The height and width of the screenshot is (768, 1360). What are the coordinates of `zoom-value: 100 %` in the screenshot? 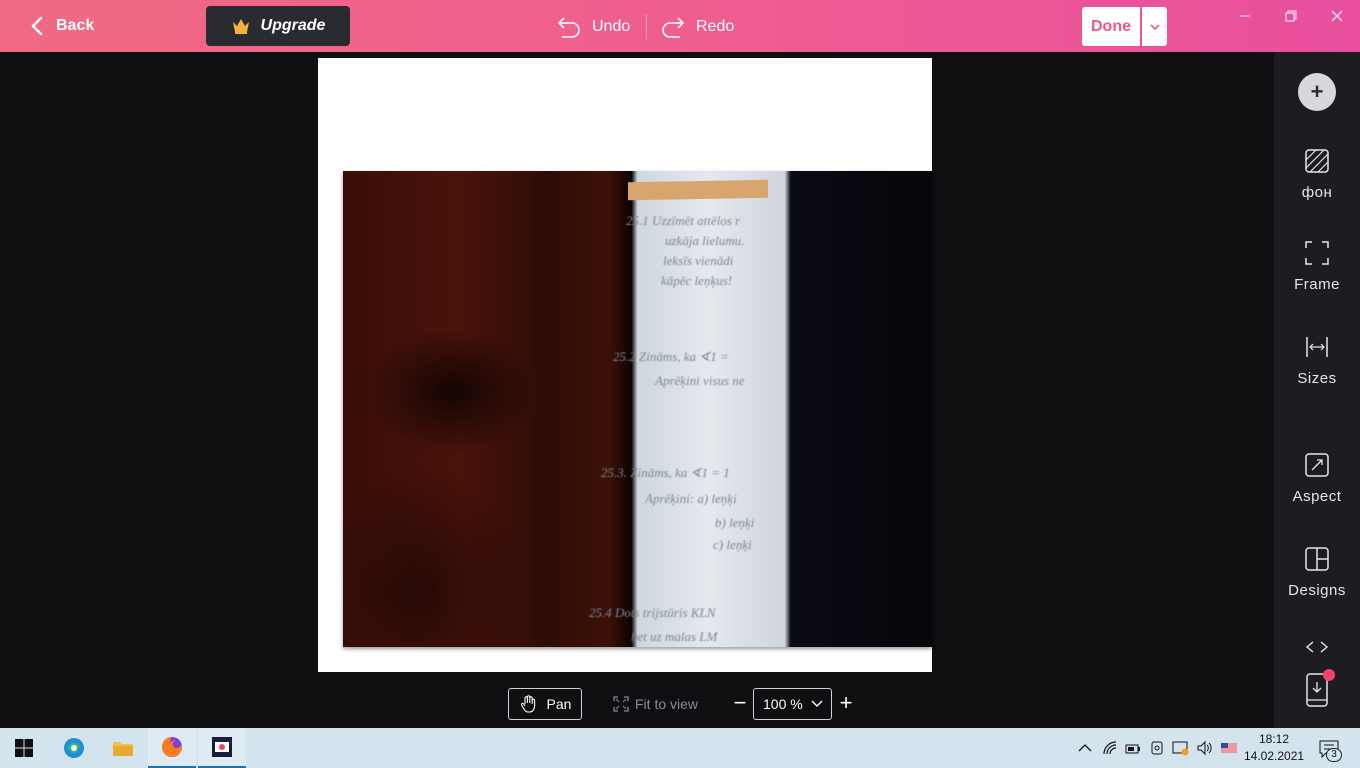 It's located at (783, 704).